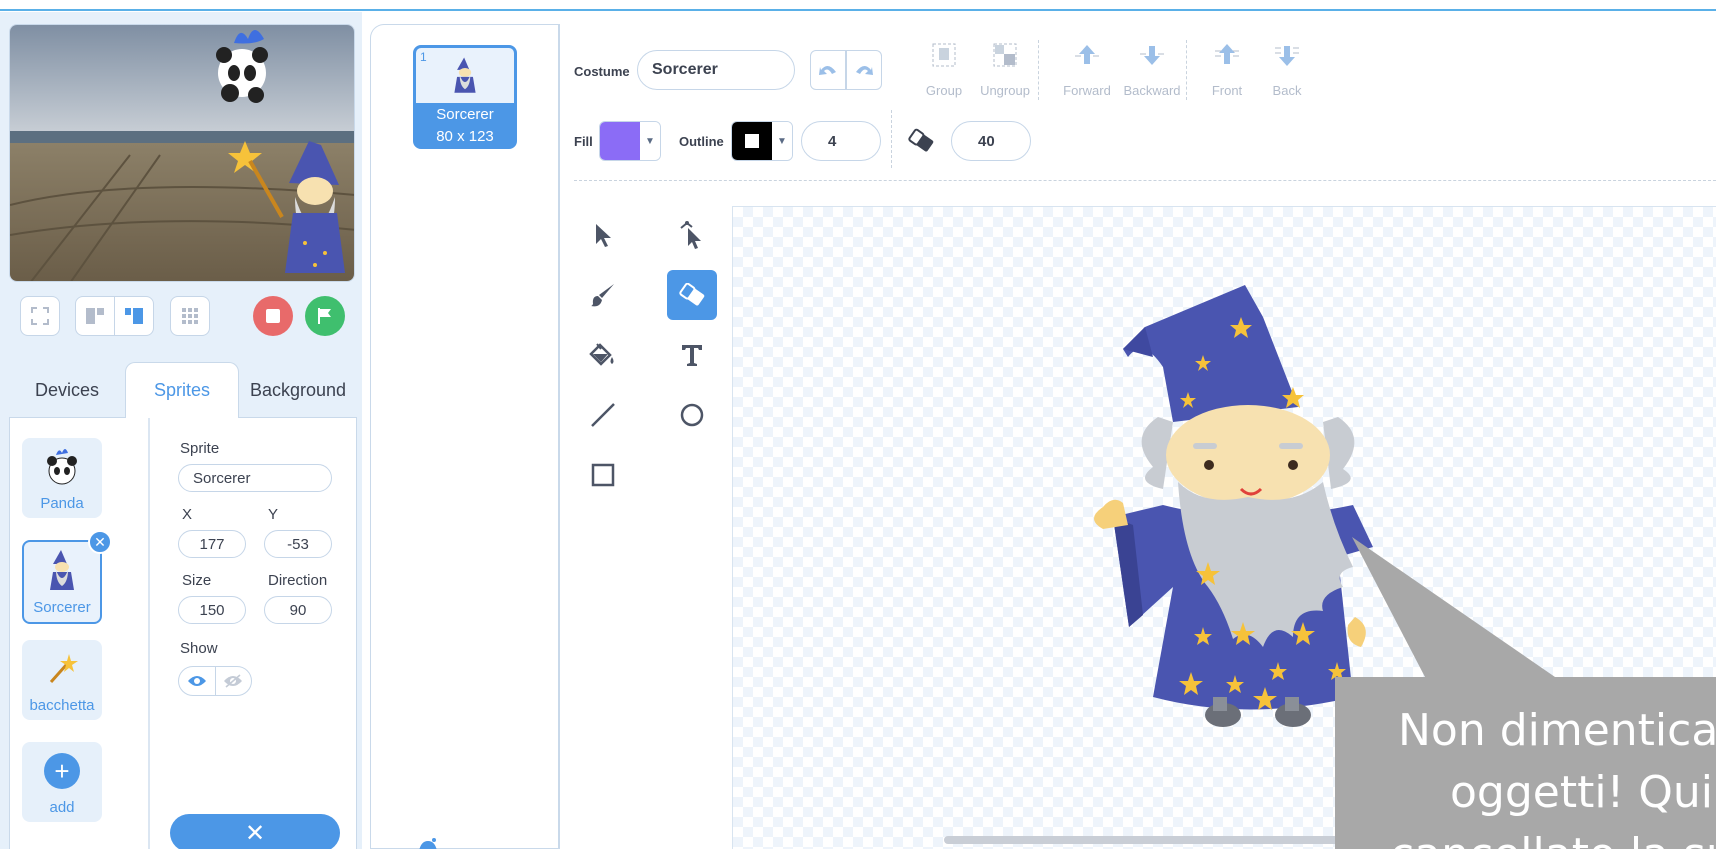 This screenshot has height=849, width=1716. I want to click on eraser-tool, so click(692, 295).